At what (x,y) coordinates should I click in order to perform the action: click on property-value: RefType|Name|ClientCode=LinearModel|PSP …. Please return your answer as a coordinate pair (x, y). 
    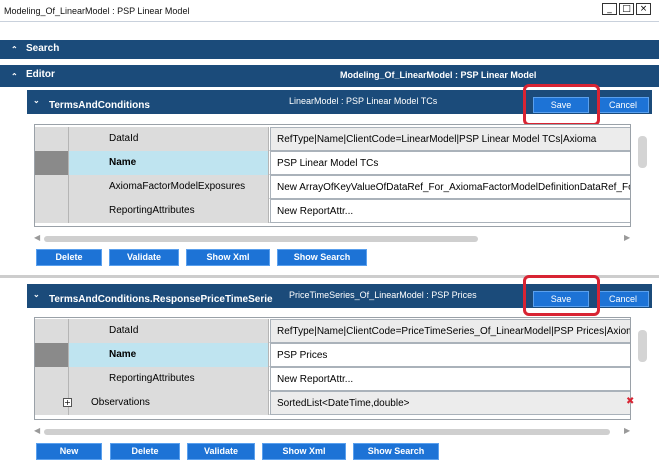
    Looking at the image, I should click on (450, 139).